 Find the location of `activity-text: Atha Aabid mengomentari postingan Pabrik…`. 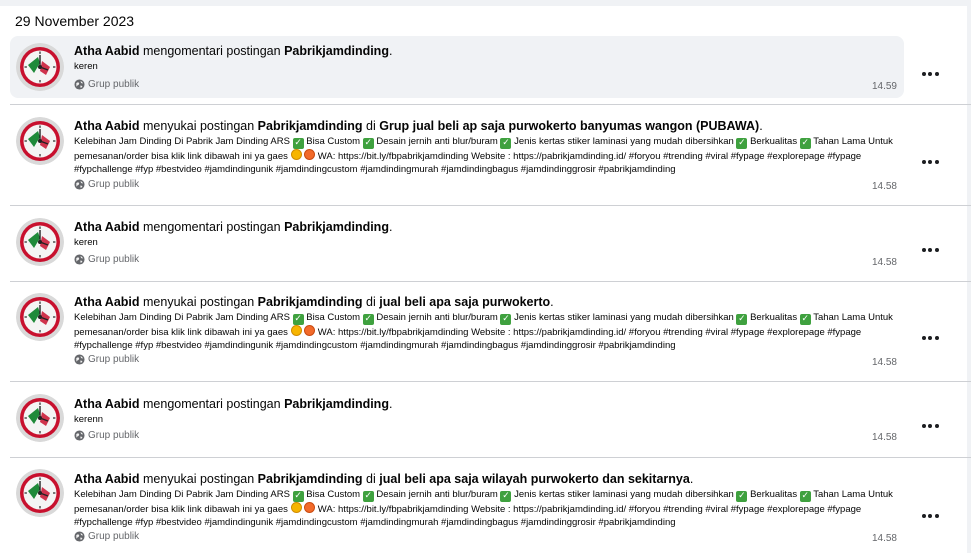

activity-text: Atha Aabid mengomentari postingan Pabrik… is located at coordinates (487, 58).